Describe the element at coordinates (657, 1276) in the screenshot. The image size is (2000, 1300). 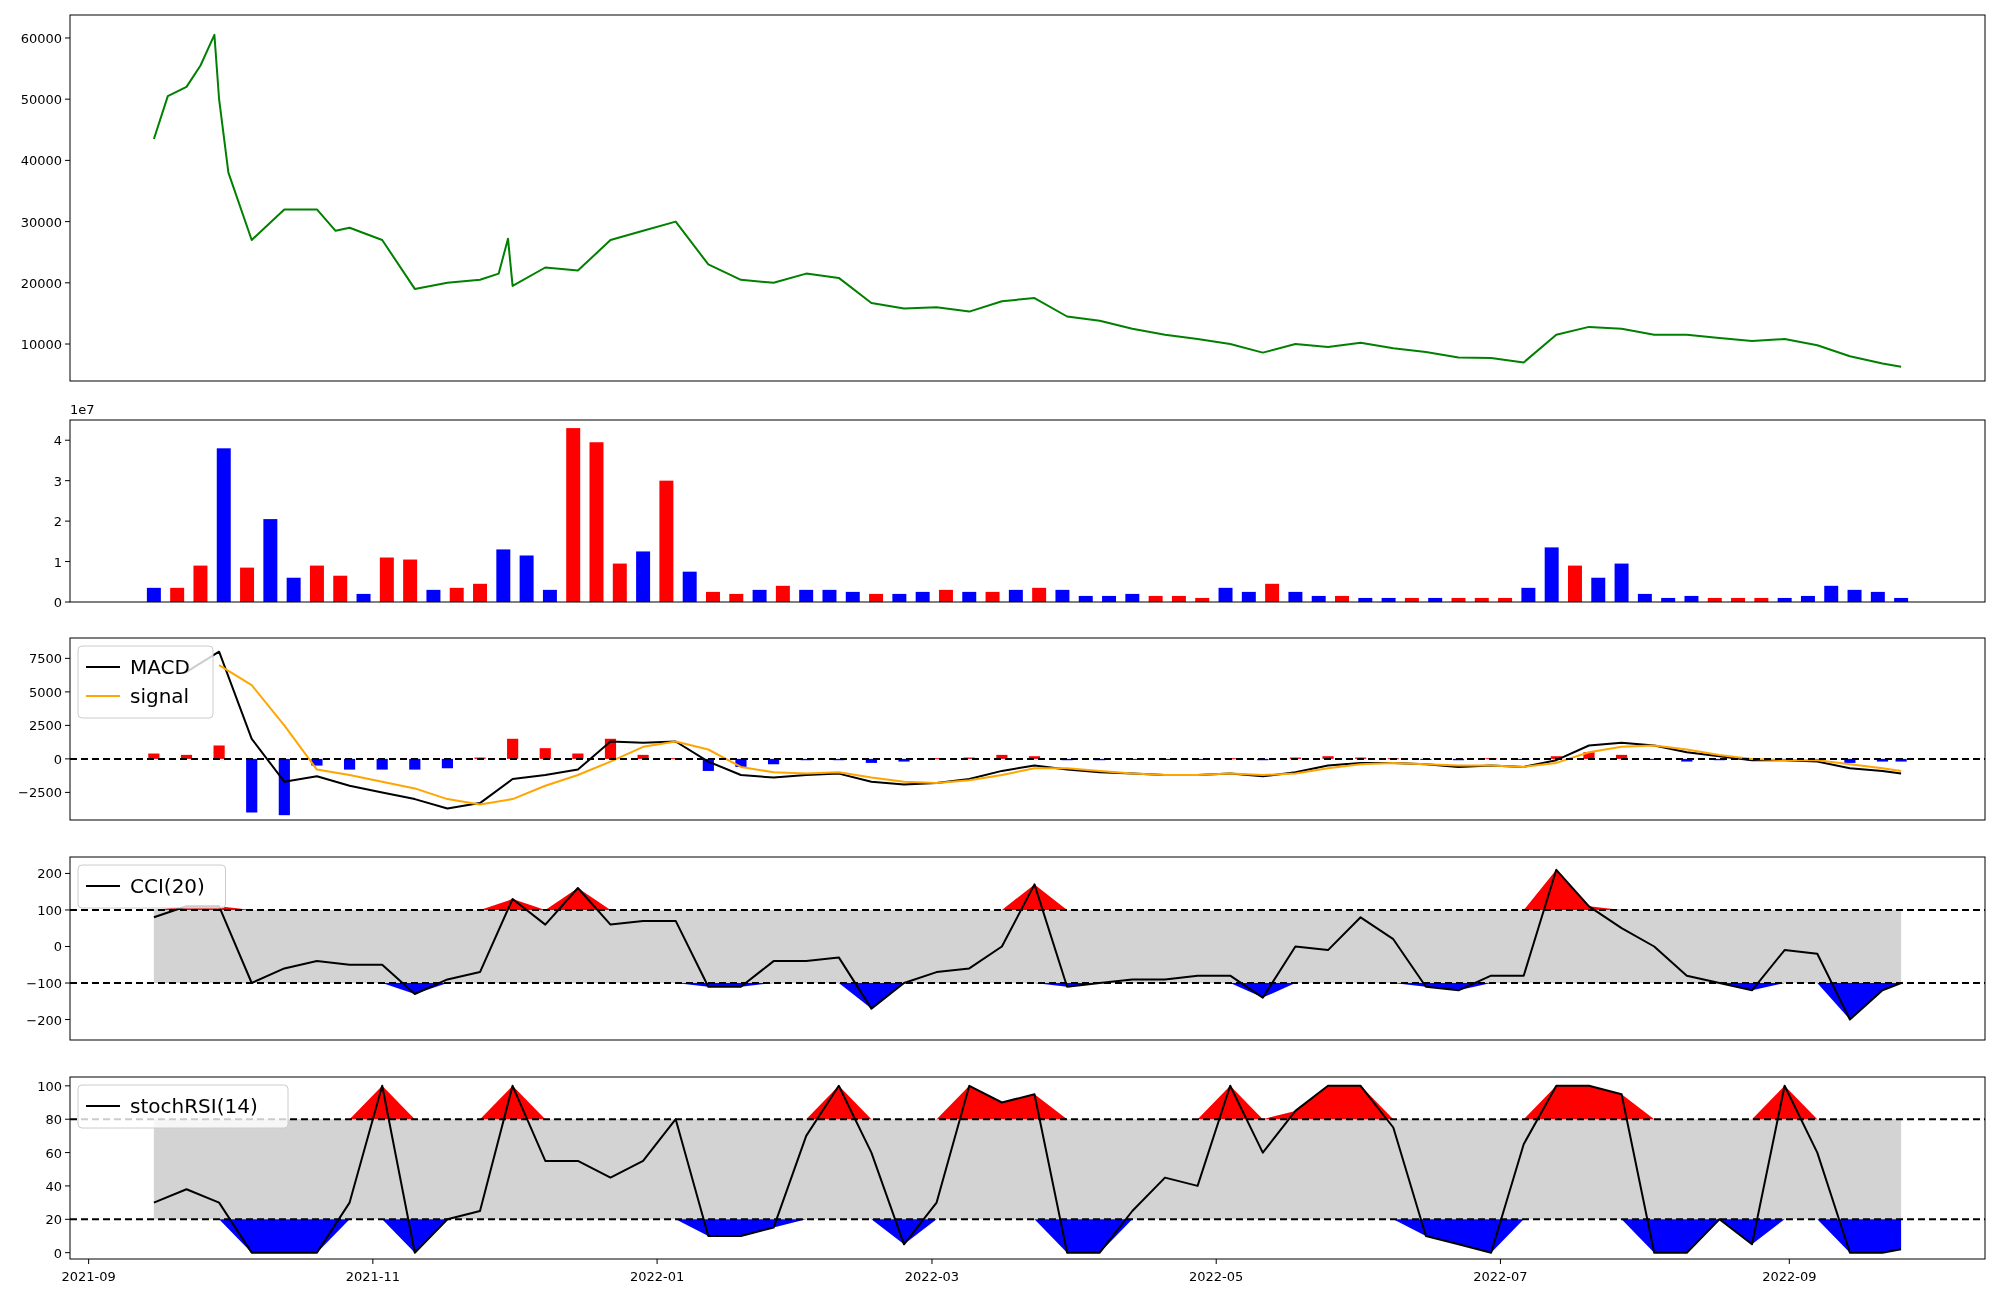
I see `axis-tick-label: 2022-01` at that location.